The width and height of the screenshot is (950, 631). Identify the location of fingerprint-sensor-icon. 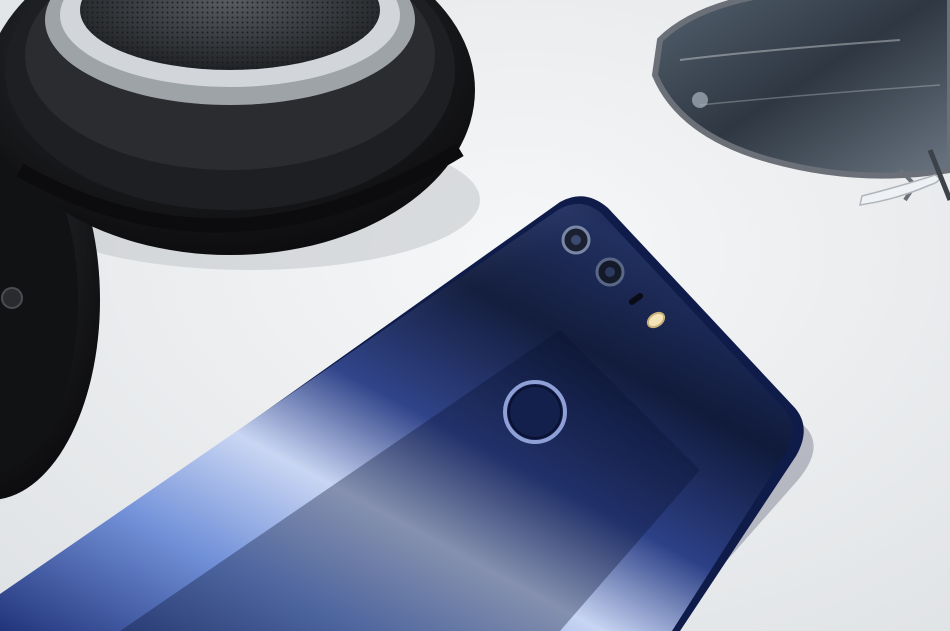
(535, 412).